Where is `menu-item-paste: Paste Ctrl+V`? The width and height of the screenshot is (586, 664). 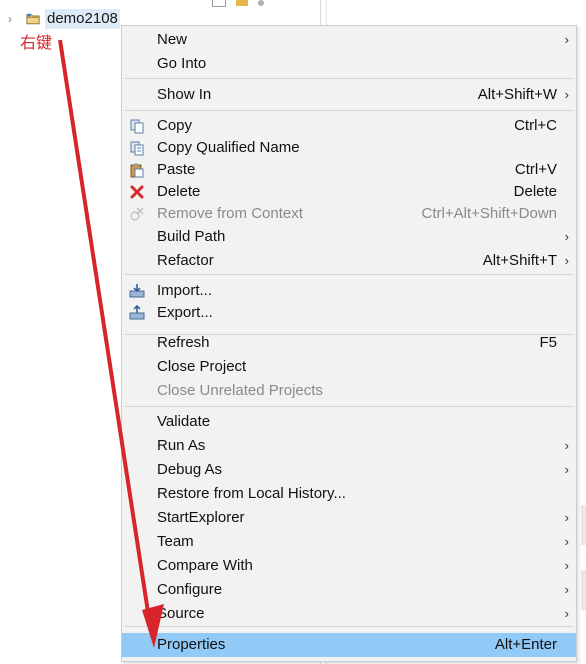 menu-item-paste: Paste Ctrl+V is located at coordinates (349, 170).